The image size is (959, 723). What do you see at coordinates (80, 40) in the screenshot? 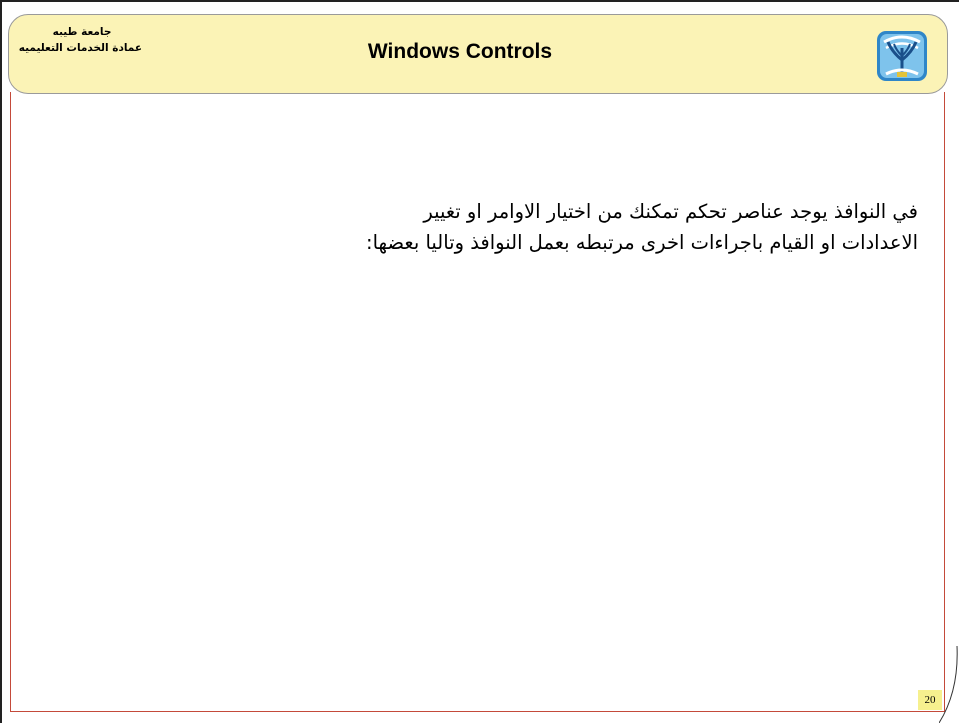
I see `university-block: جامعة طيبه عمادة الخدمات التعليميه` at bounding box center [80, 40].